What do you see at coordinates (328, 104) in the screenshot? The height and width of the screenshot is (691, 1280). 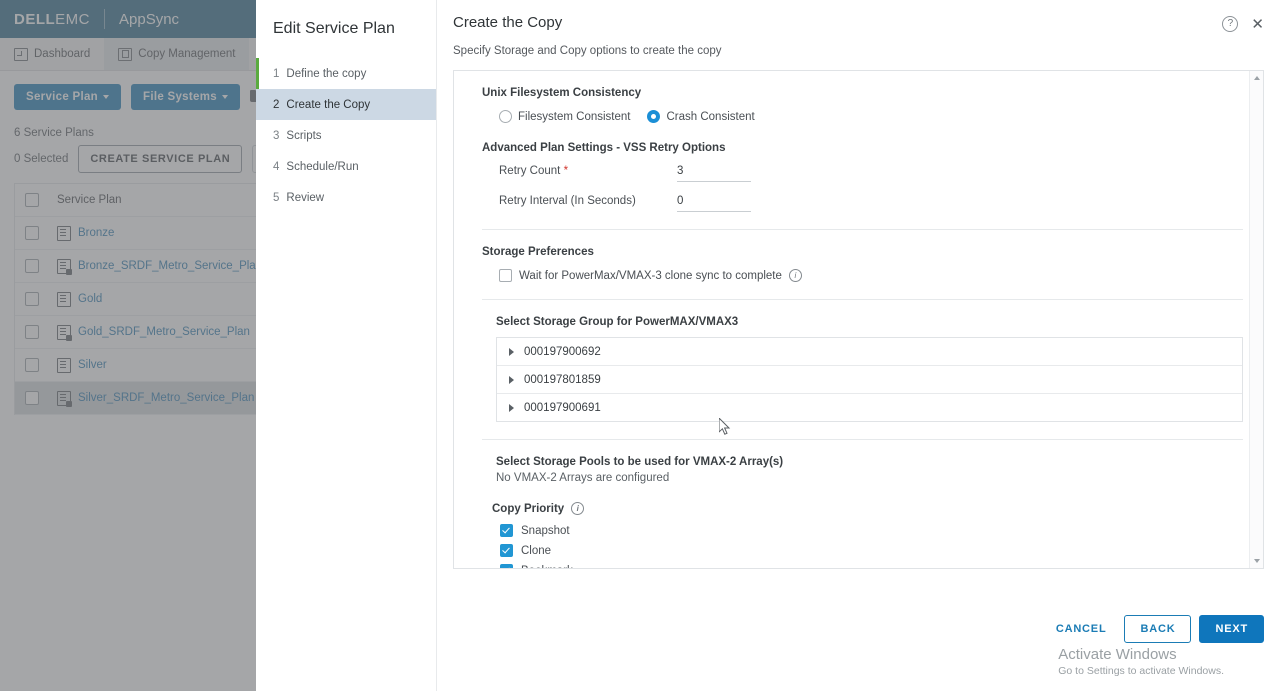 I see `step-label: Create the Copy` at bounding box center [328, 104].